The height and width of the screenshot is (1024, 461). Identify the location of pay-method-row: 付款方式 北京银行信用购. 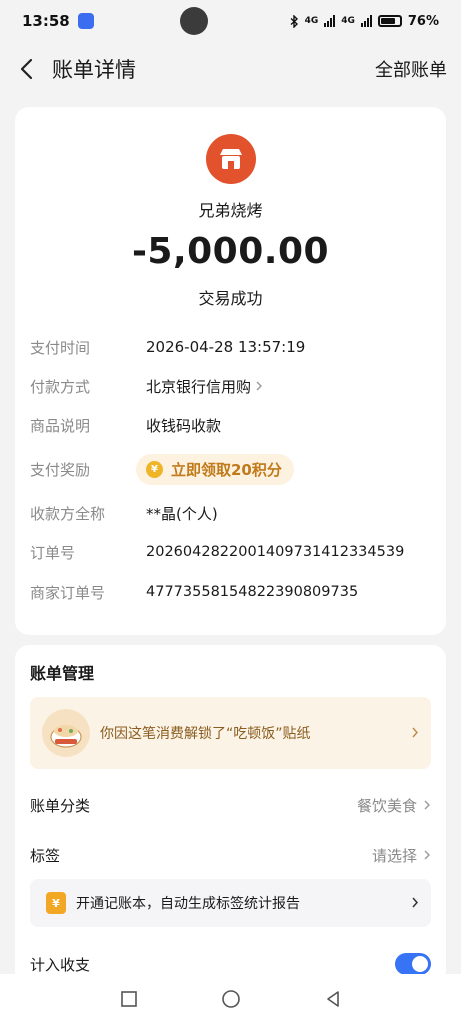
(230, 386).